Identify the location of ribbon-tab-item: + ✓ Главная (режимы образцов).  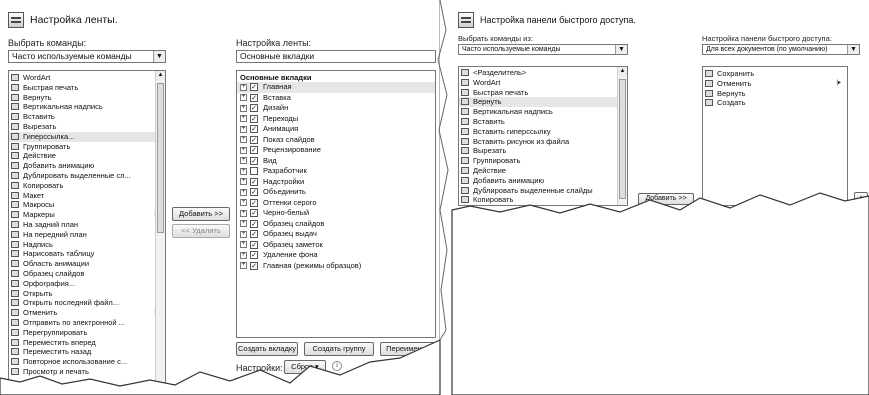
(336, 266).